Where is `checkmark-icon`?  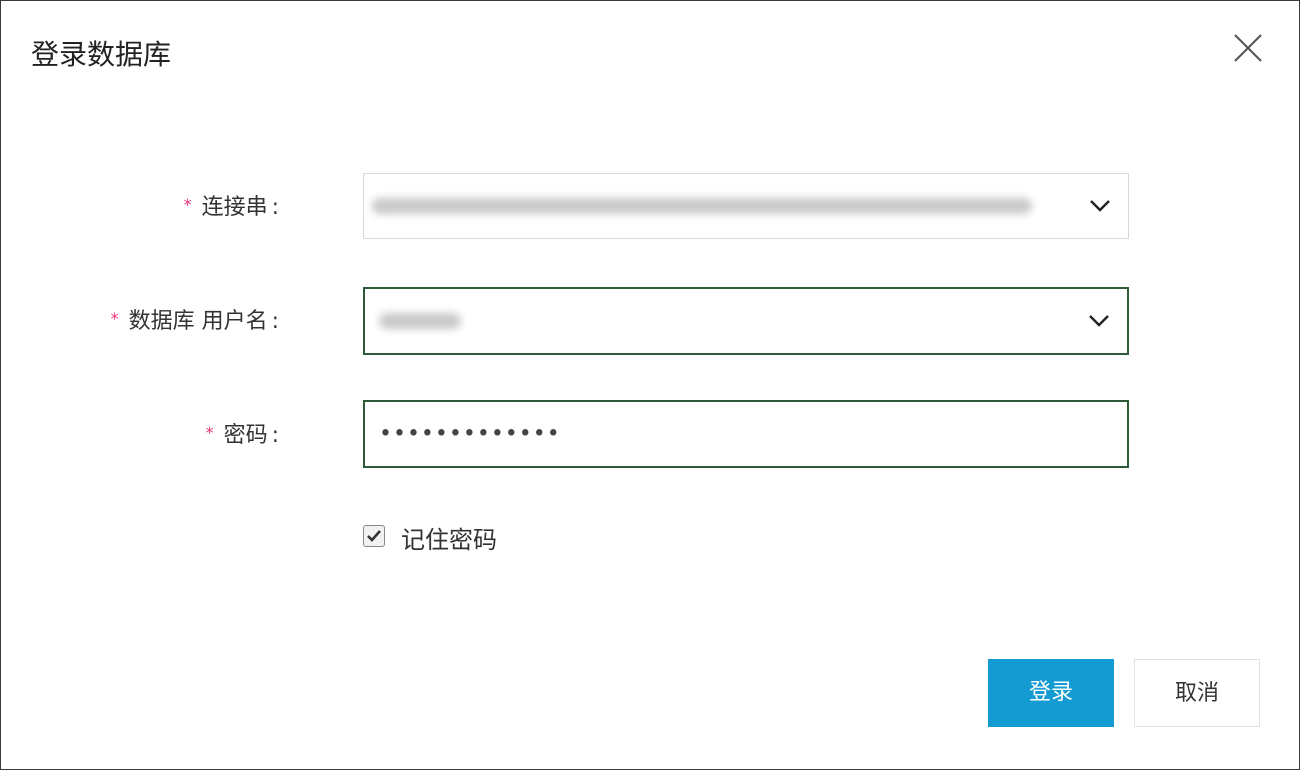
checkmark-icon is located at coordinates (374, 536).